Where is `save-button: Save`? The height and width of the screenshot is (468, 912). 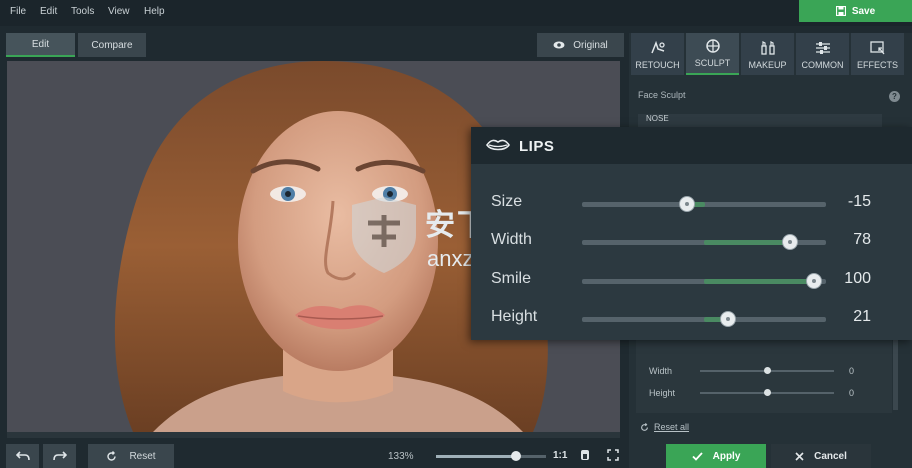
save-button: Save is located at coordinates (855, 11).